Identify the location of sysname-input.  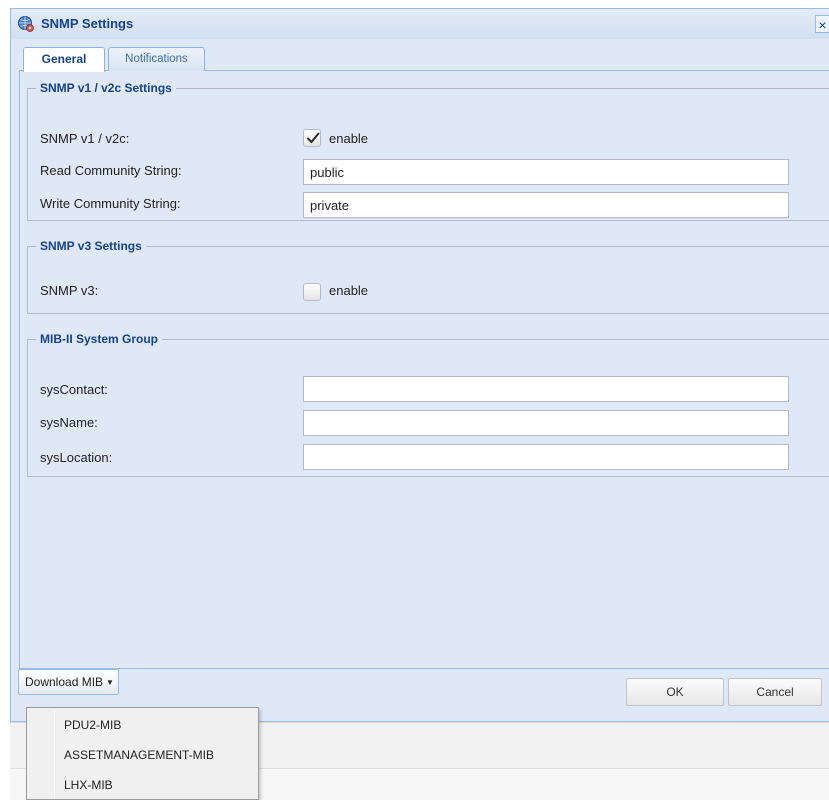
(546, 423).